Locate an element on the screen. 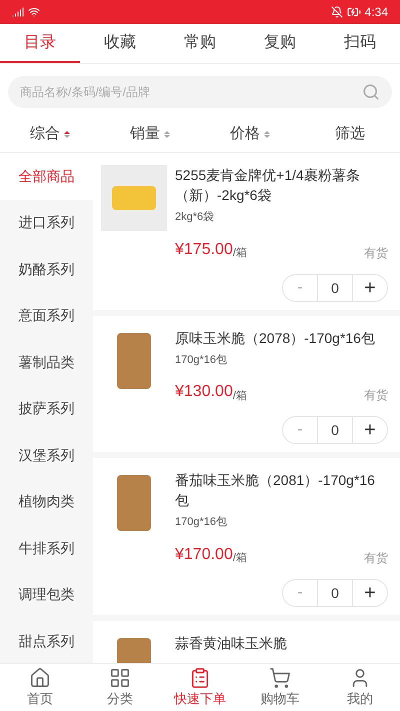 Image resolution: width=400 pixels, height=711 pixels. category-item: 植物肉类 is located at coordinates (46, 501).